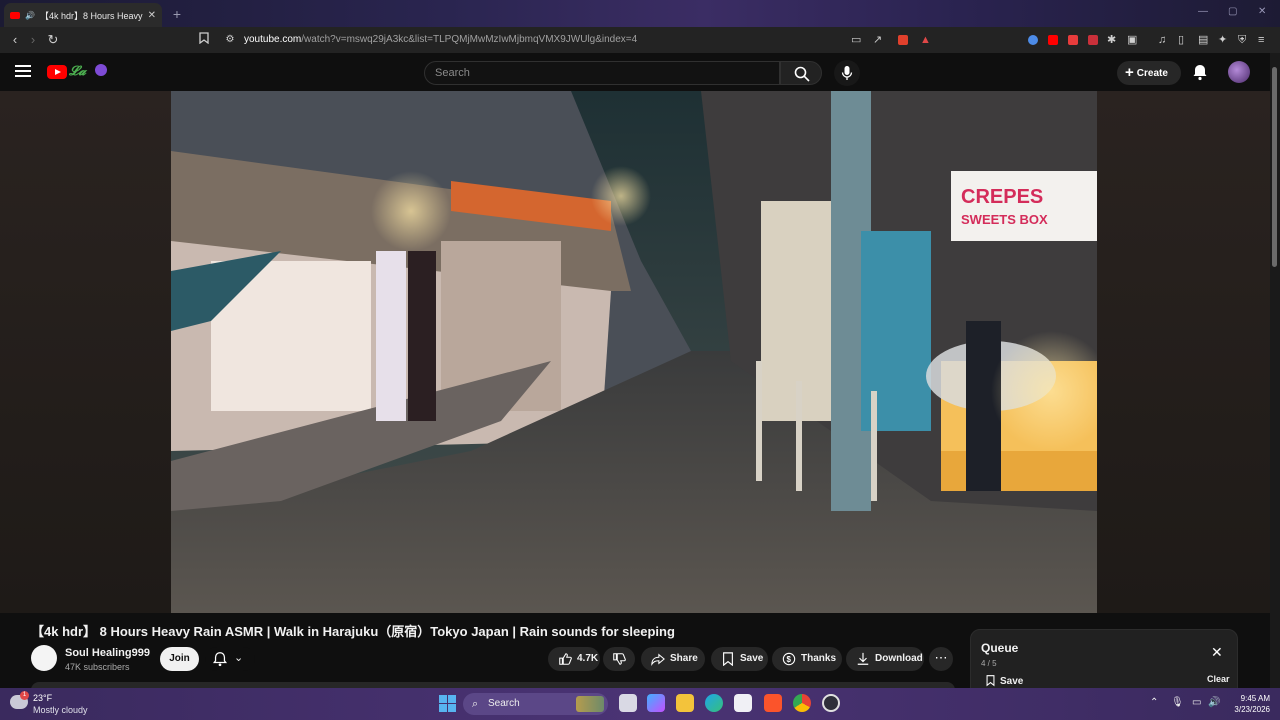  I want to click on tray-mic-icon: 🎙, so click(1177, 702).